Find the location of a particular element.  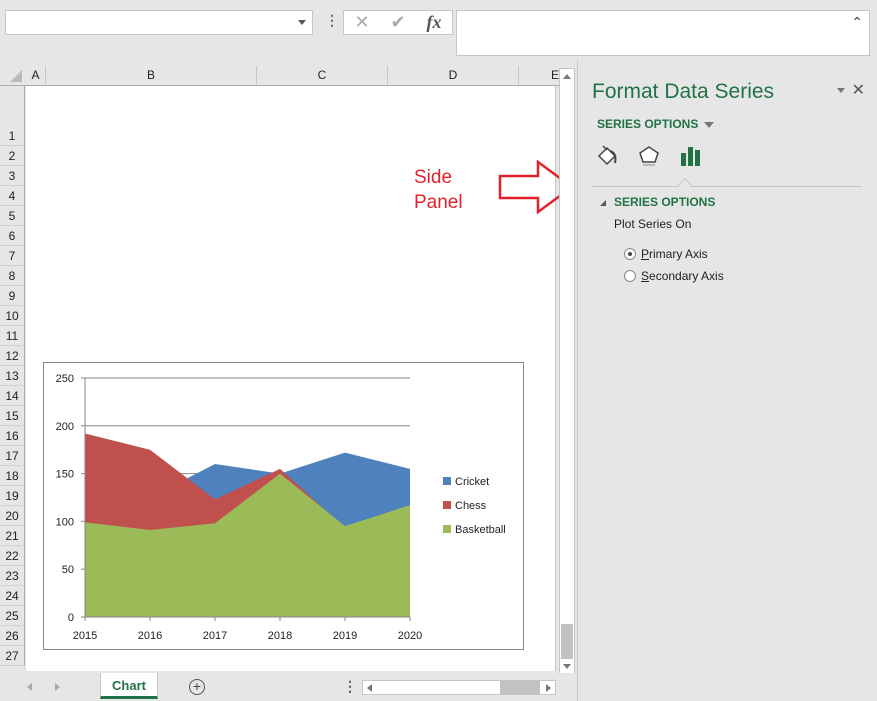

next-sheet-icon is located at coordinates (57, 687).